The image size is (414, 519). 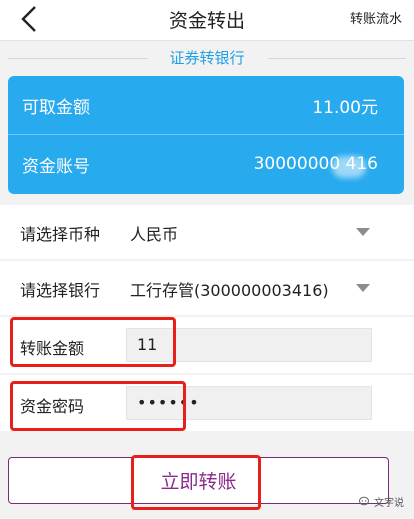 What do you see at coordinates (364, 501) in the screenshot?
I see `chat-bubble-icon` at bounding box center [364, 501].